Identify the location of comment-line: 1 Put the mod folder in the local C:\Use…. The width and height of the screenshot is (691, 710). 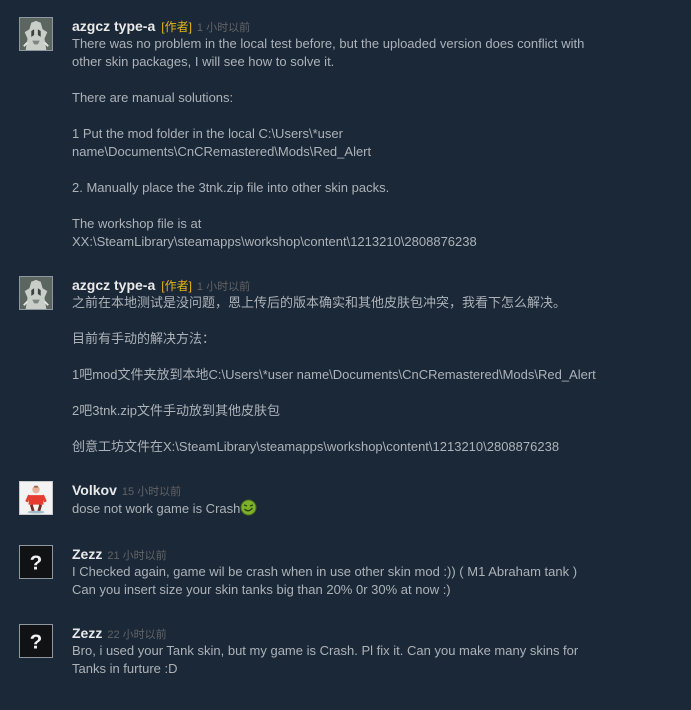
(207, 133).